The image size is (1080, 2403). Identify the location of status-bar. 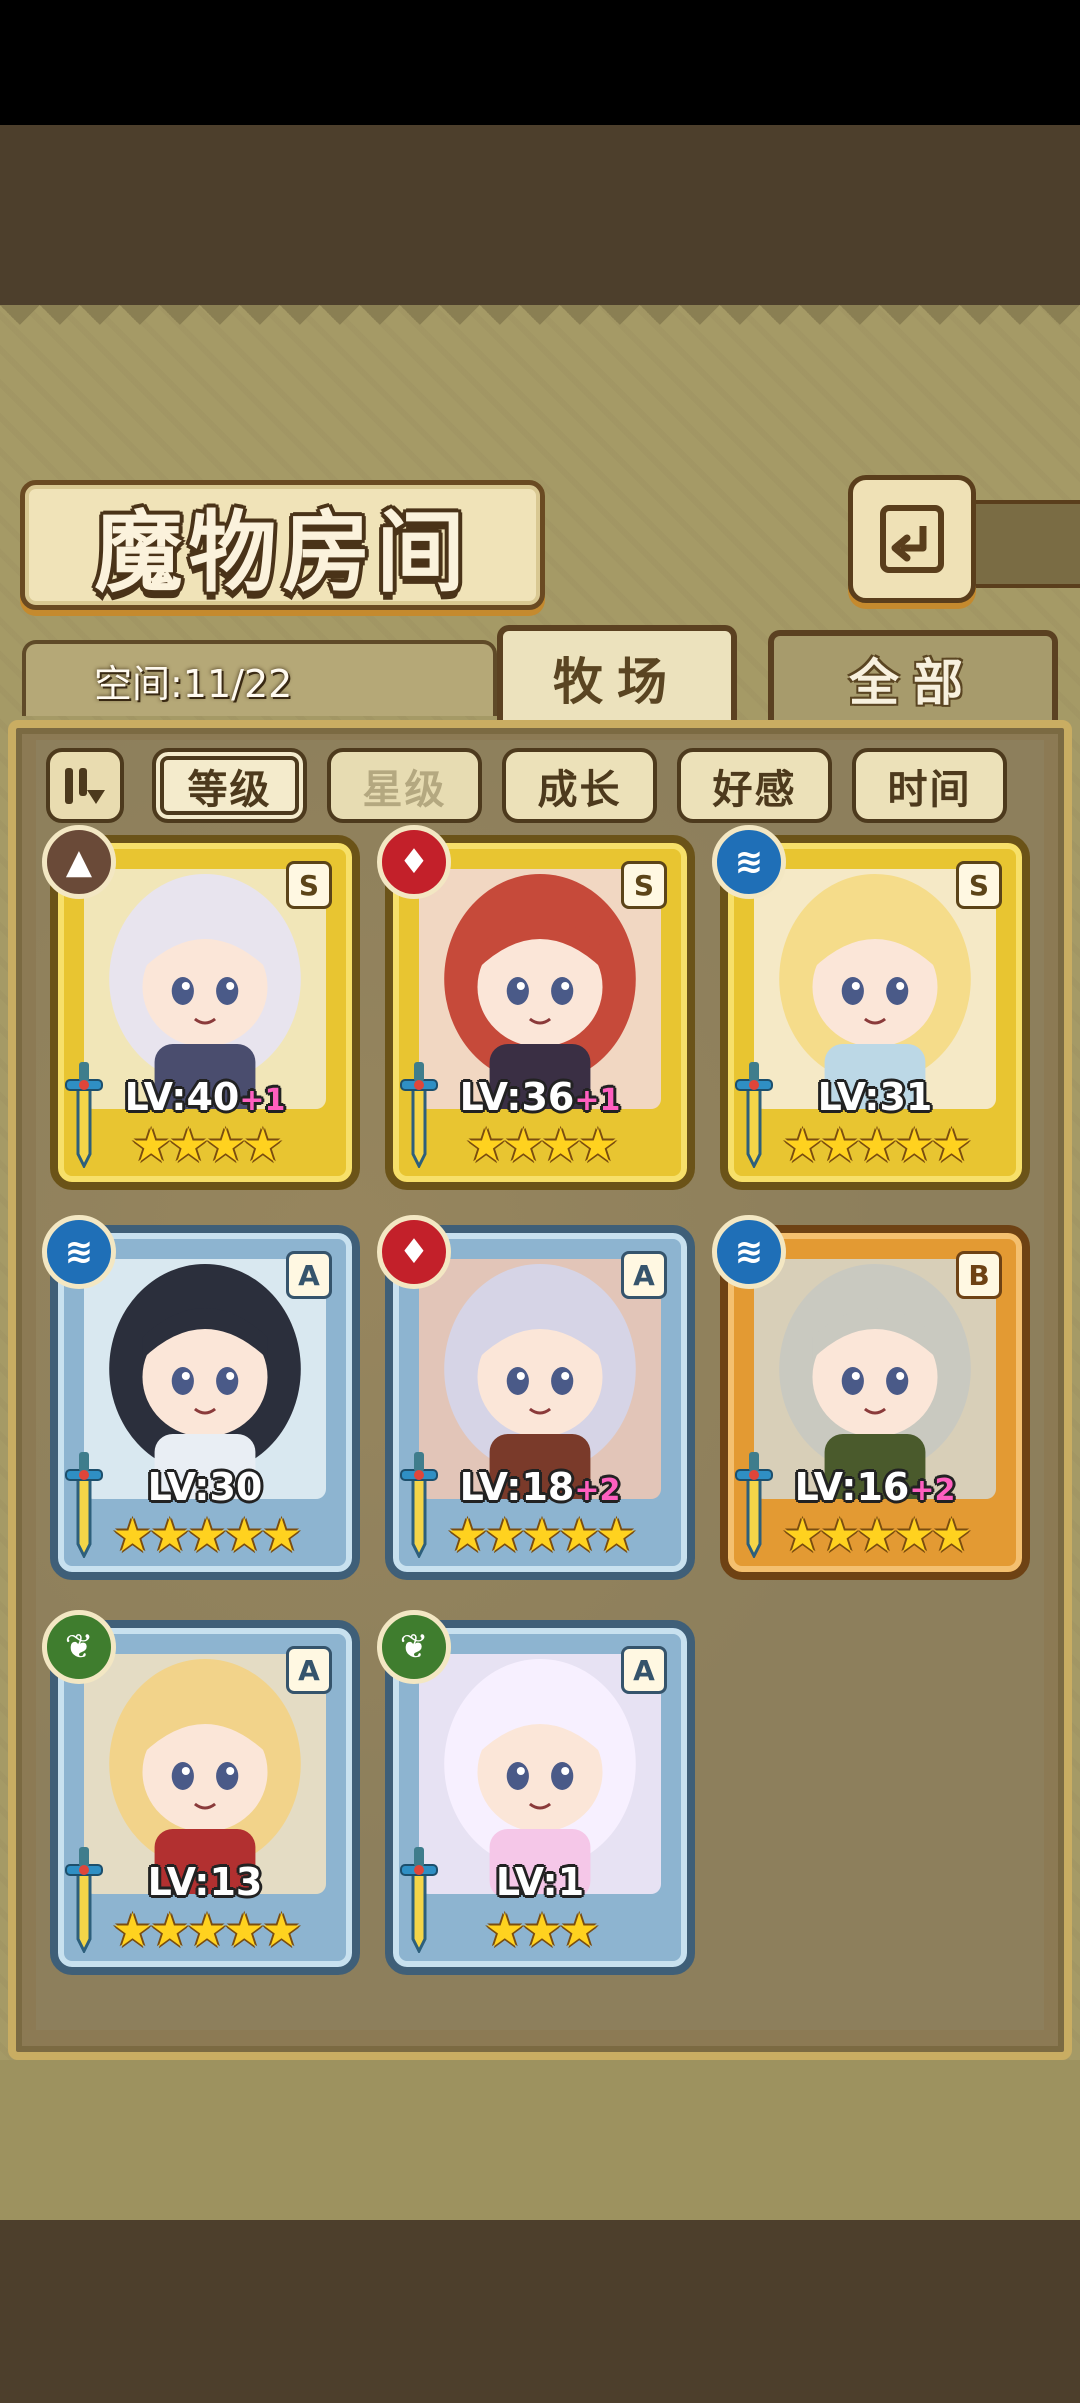
(540, 62).